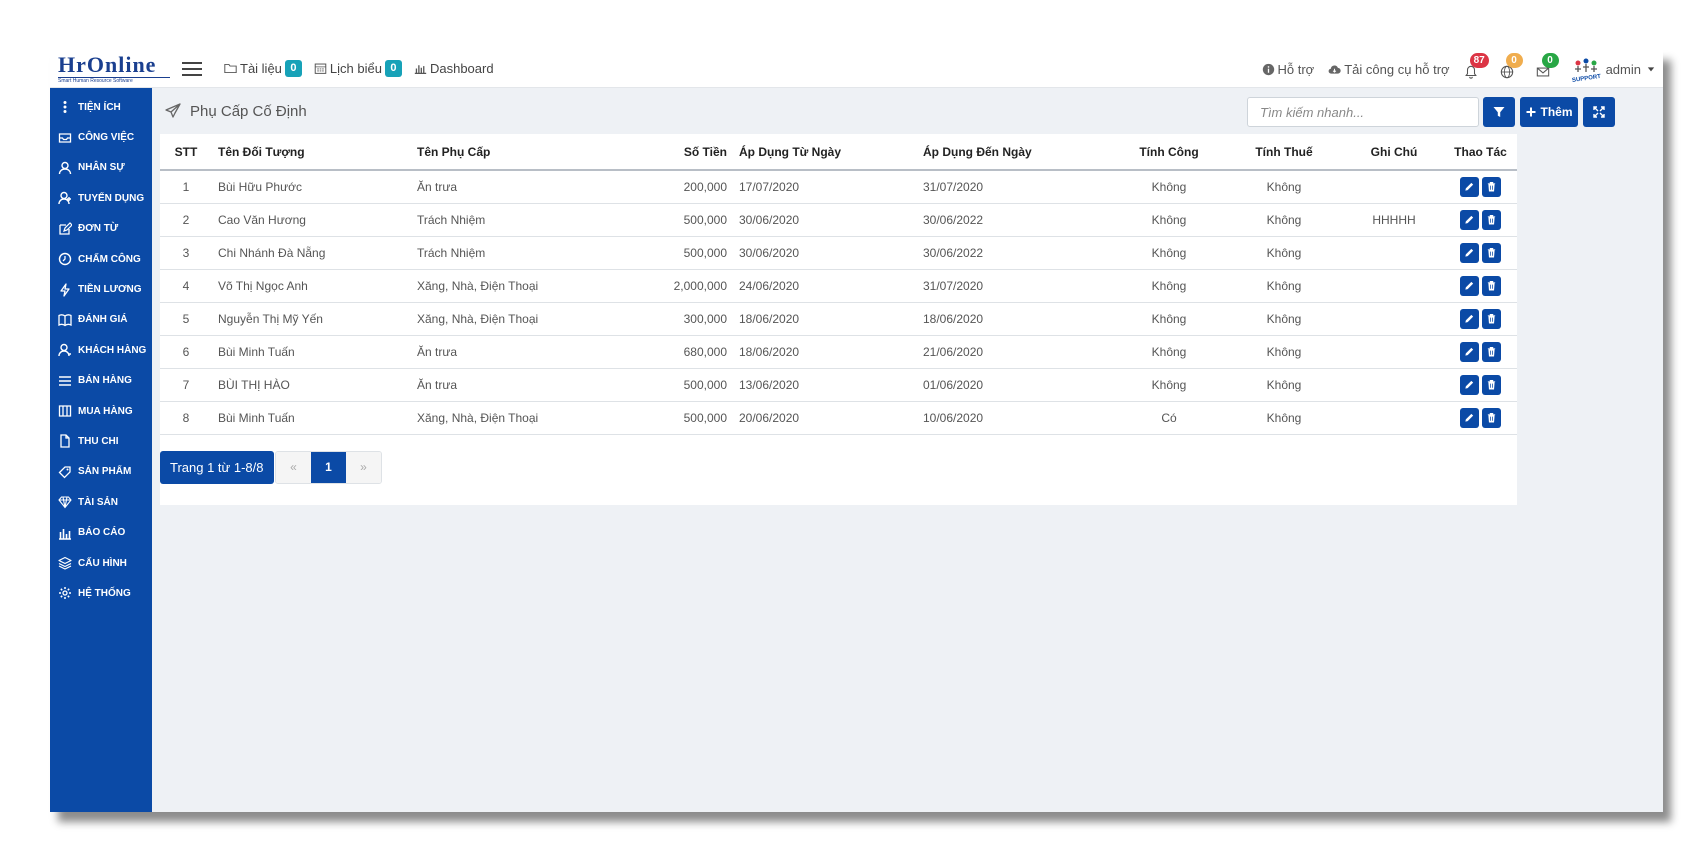 This screenshot has width=1700, height=860. What do you see at coordinates (659, 152) in the screenshot?
I see `col-amount: Số Tiền` at bounding box center [659, 152].